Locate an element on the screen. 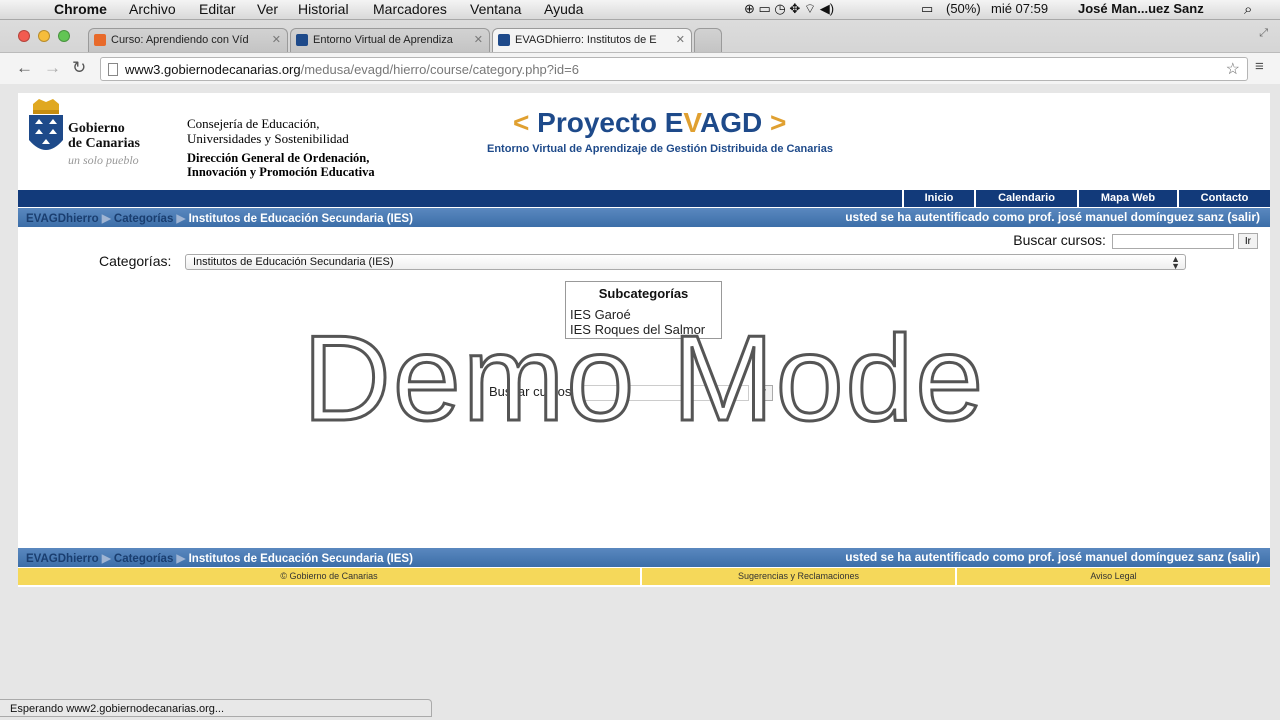  reload-button: ↻ is located at coordinates (79, 68).